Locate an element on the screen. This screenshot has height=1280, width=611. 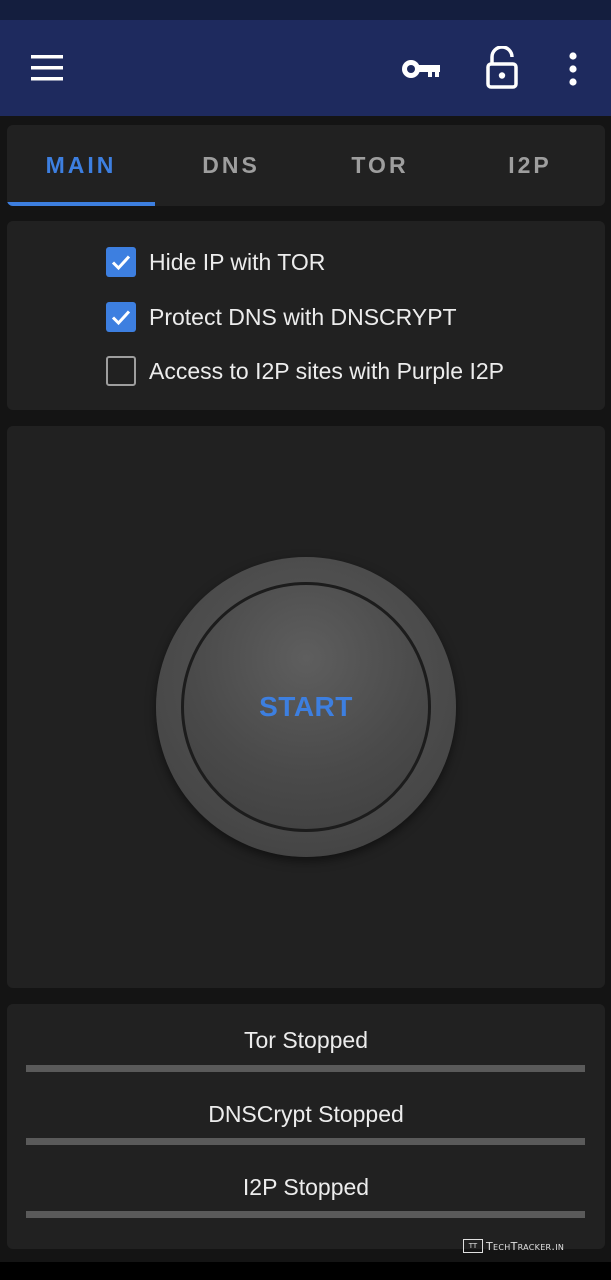
navigation-bar is located at coordinates (305, 1271).